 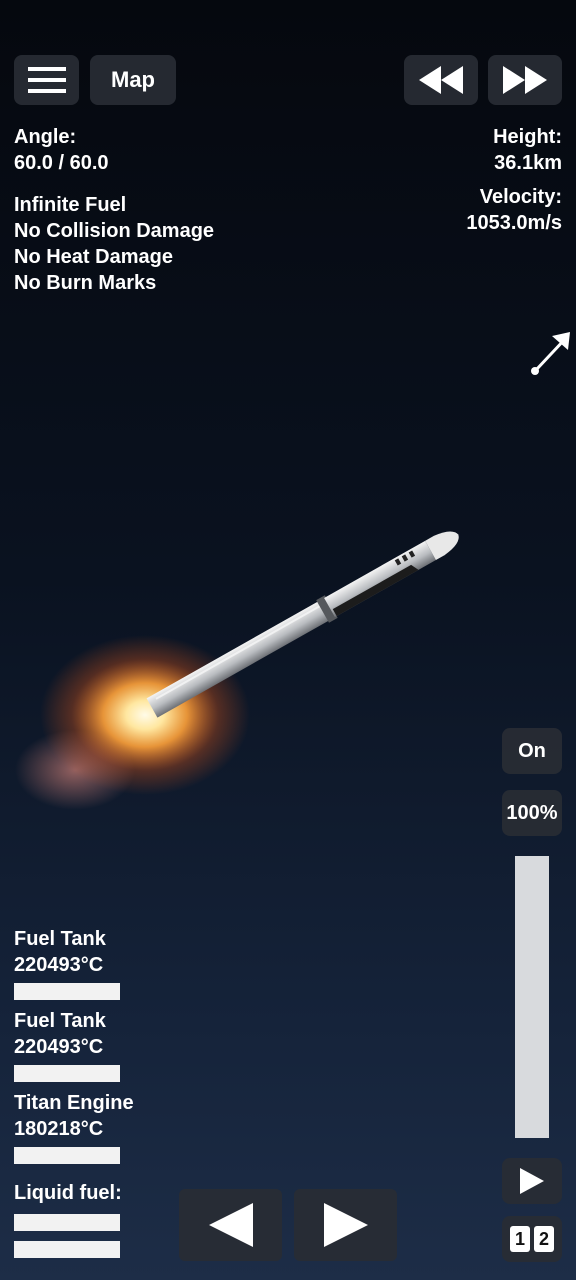 I want to click on cheat-no-collision-damage: No Collision Damage, so click(x=114, y=231).